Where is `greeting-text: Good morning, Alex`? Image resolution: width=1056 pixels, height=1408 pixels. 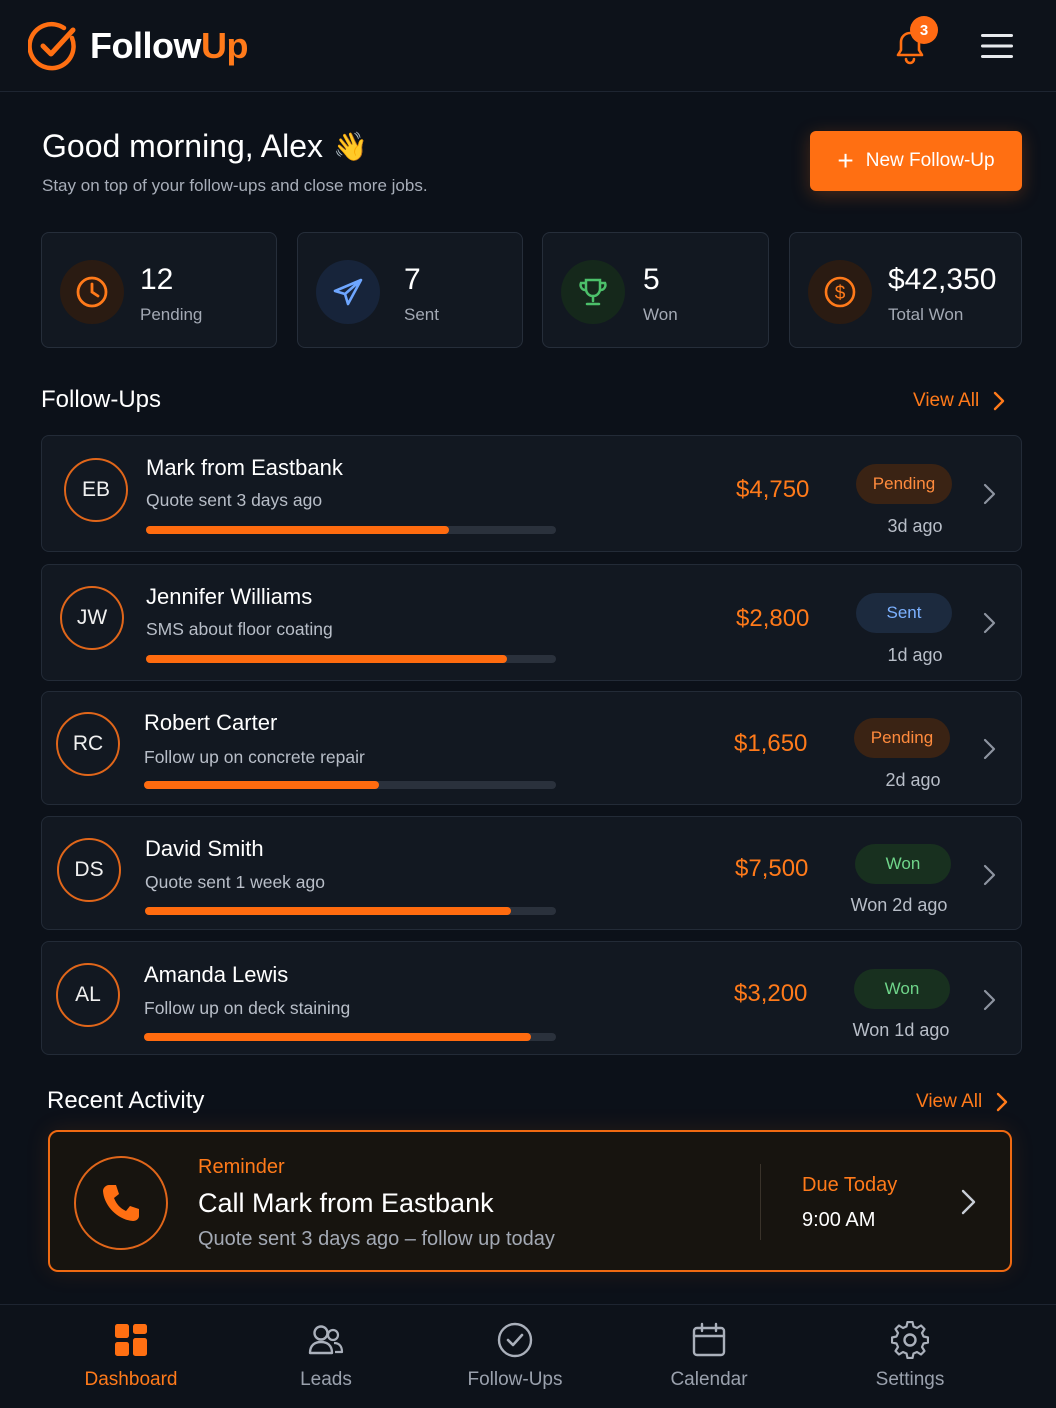 greeting-text: Good morning, Alex is located at coordinates (183, 146).